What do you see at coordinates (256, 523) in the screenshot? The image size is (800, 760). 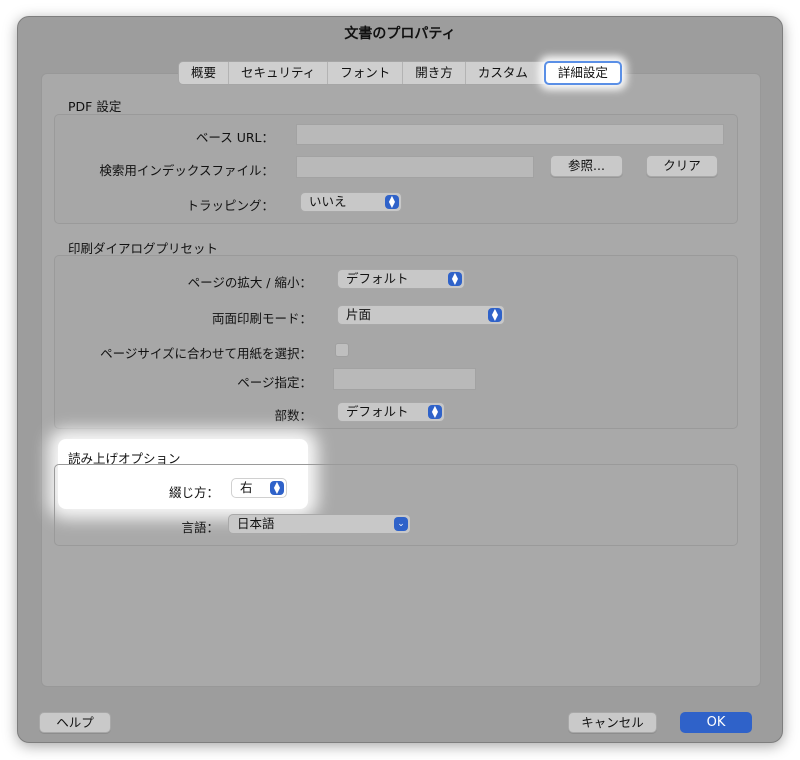 I see `language-value: 日本語` at bounding box center [256, 523].